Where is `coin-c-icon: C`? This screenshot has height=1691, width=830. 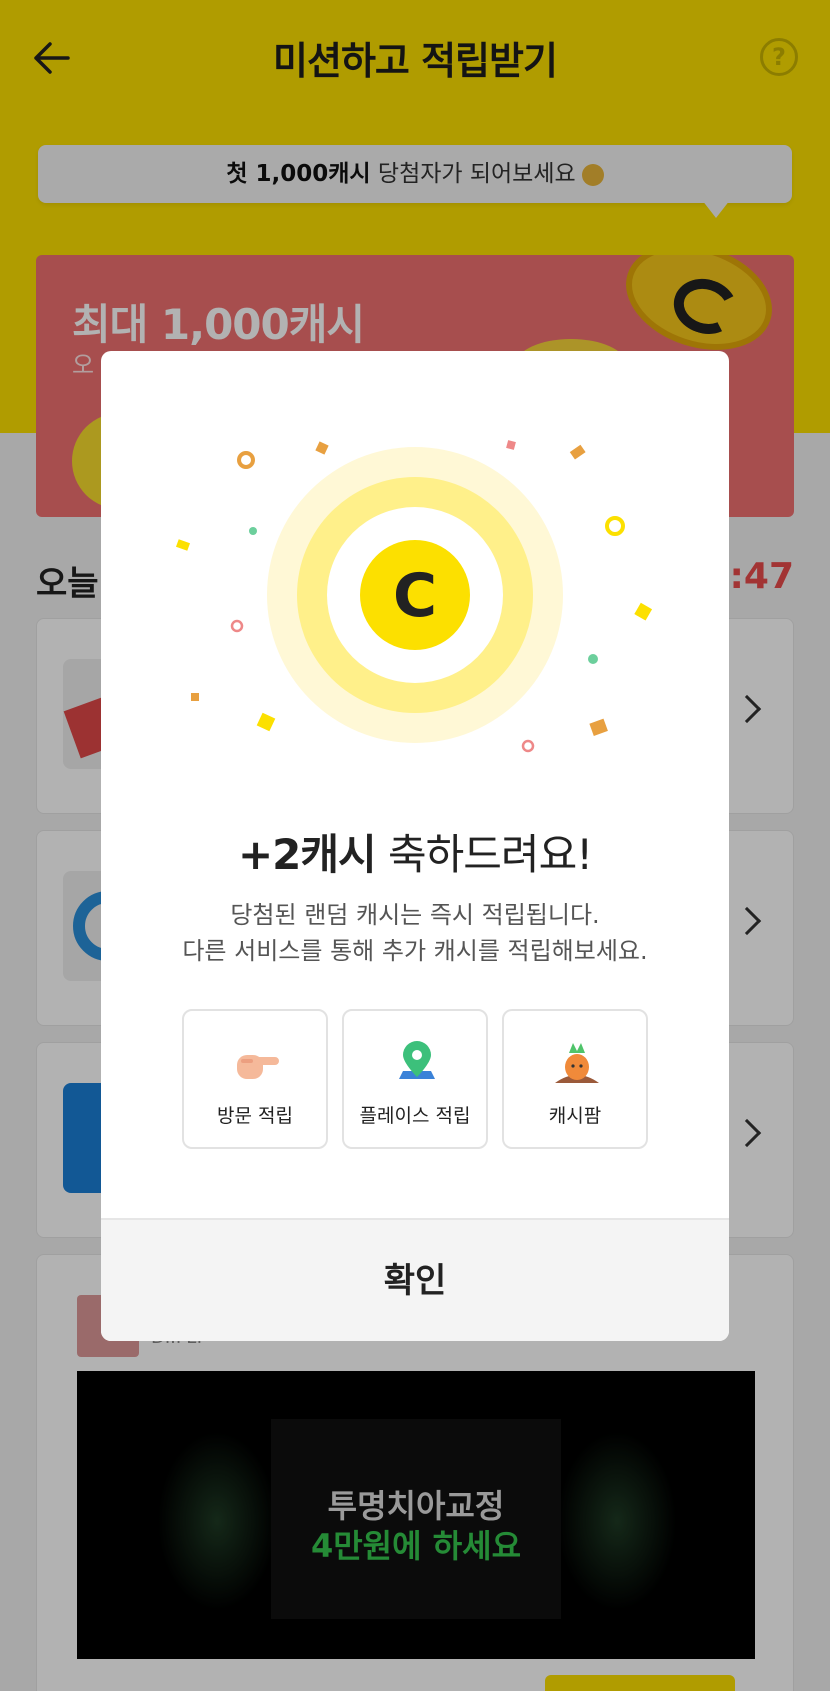 coin-c-icon: C is located at coordinates (415, 596).